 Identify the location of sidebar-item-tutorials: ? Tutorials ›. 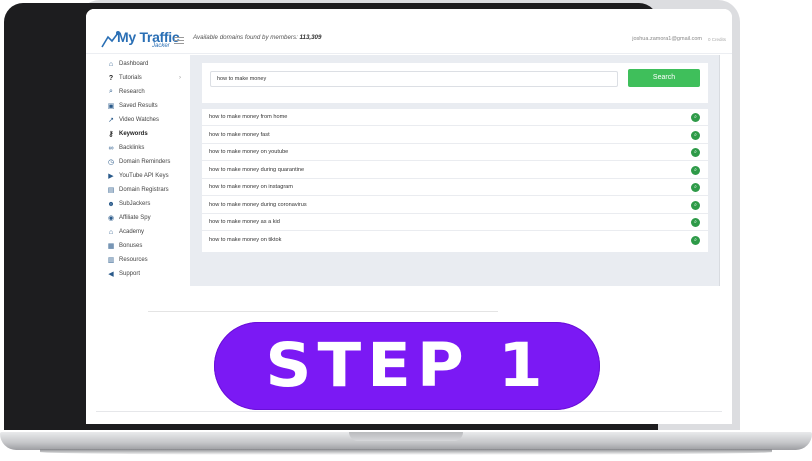
(147, 78).